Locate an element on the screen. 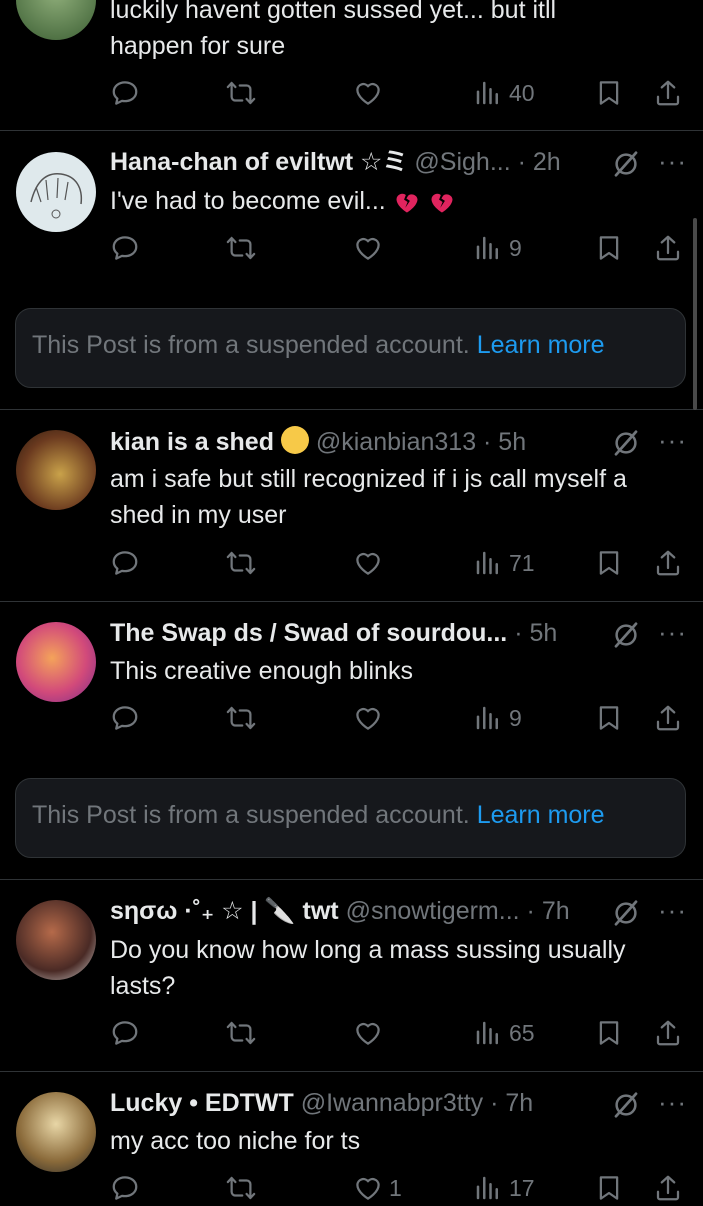 The height and width of the screenshot is (1206, 703). views-button: 17 is located at coordinates (504, 1188).